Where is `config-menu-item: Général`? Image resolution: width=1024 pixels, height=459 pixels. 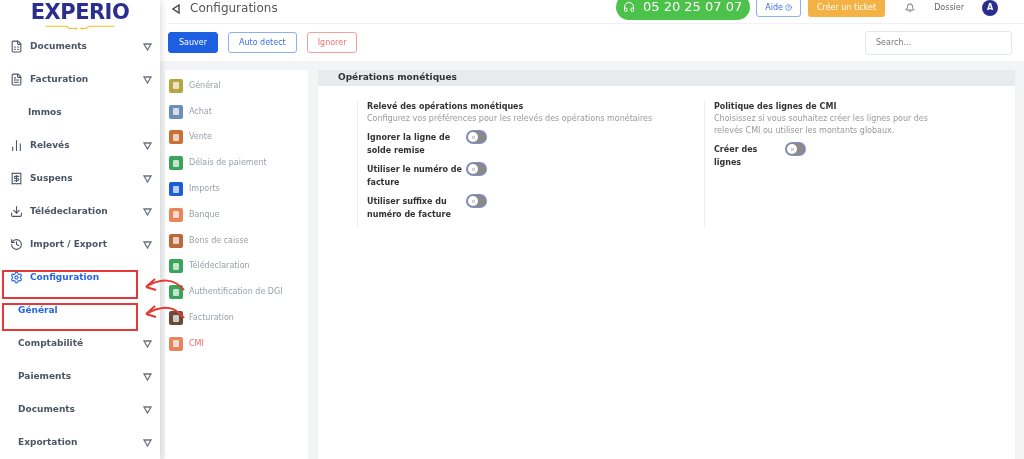 config-menu-item: Général is located at coordinates (236, 86).